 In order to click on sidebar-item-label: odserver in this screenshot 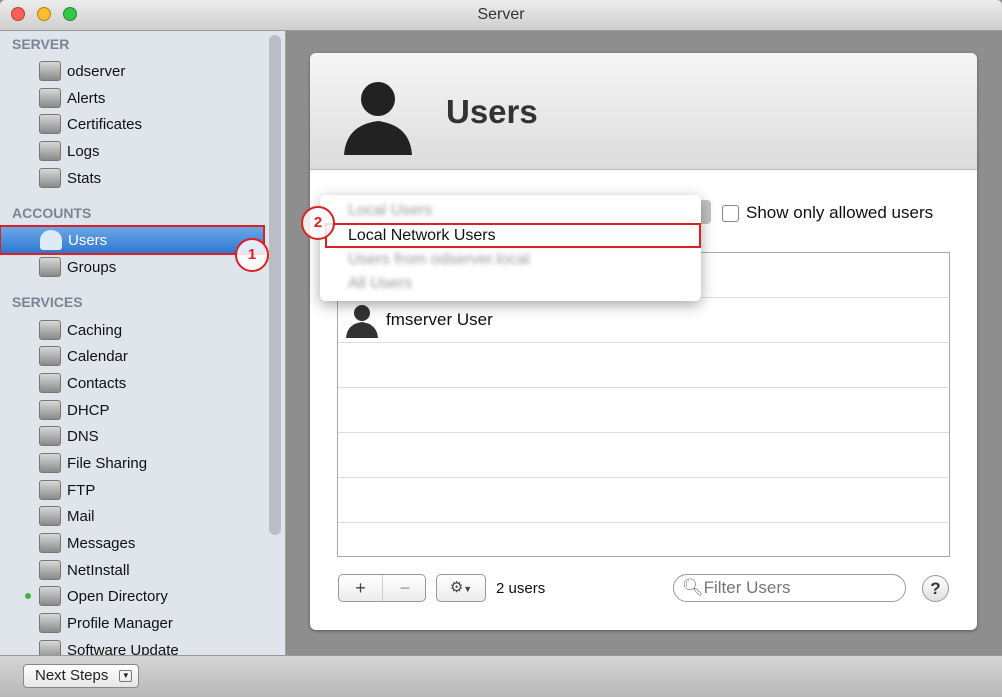, I will do `click(96, 71)`.